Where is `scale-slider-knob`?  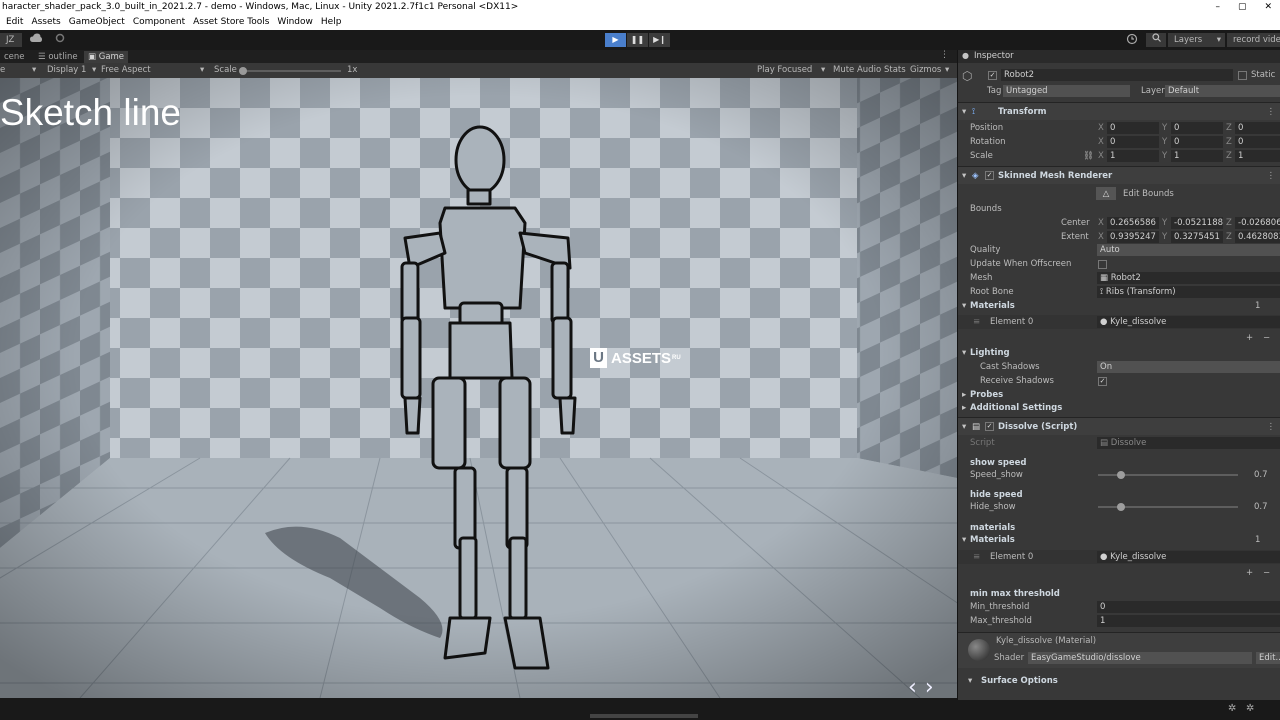 scale-slider-knob is located at coordinates (243, 71).